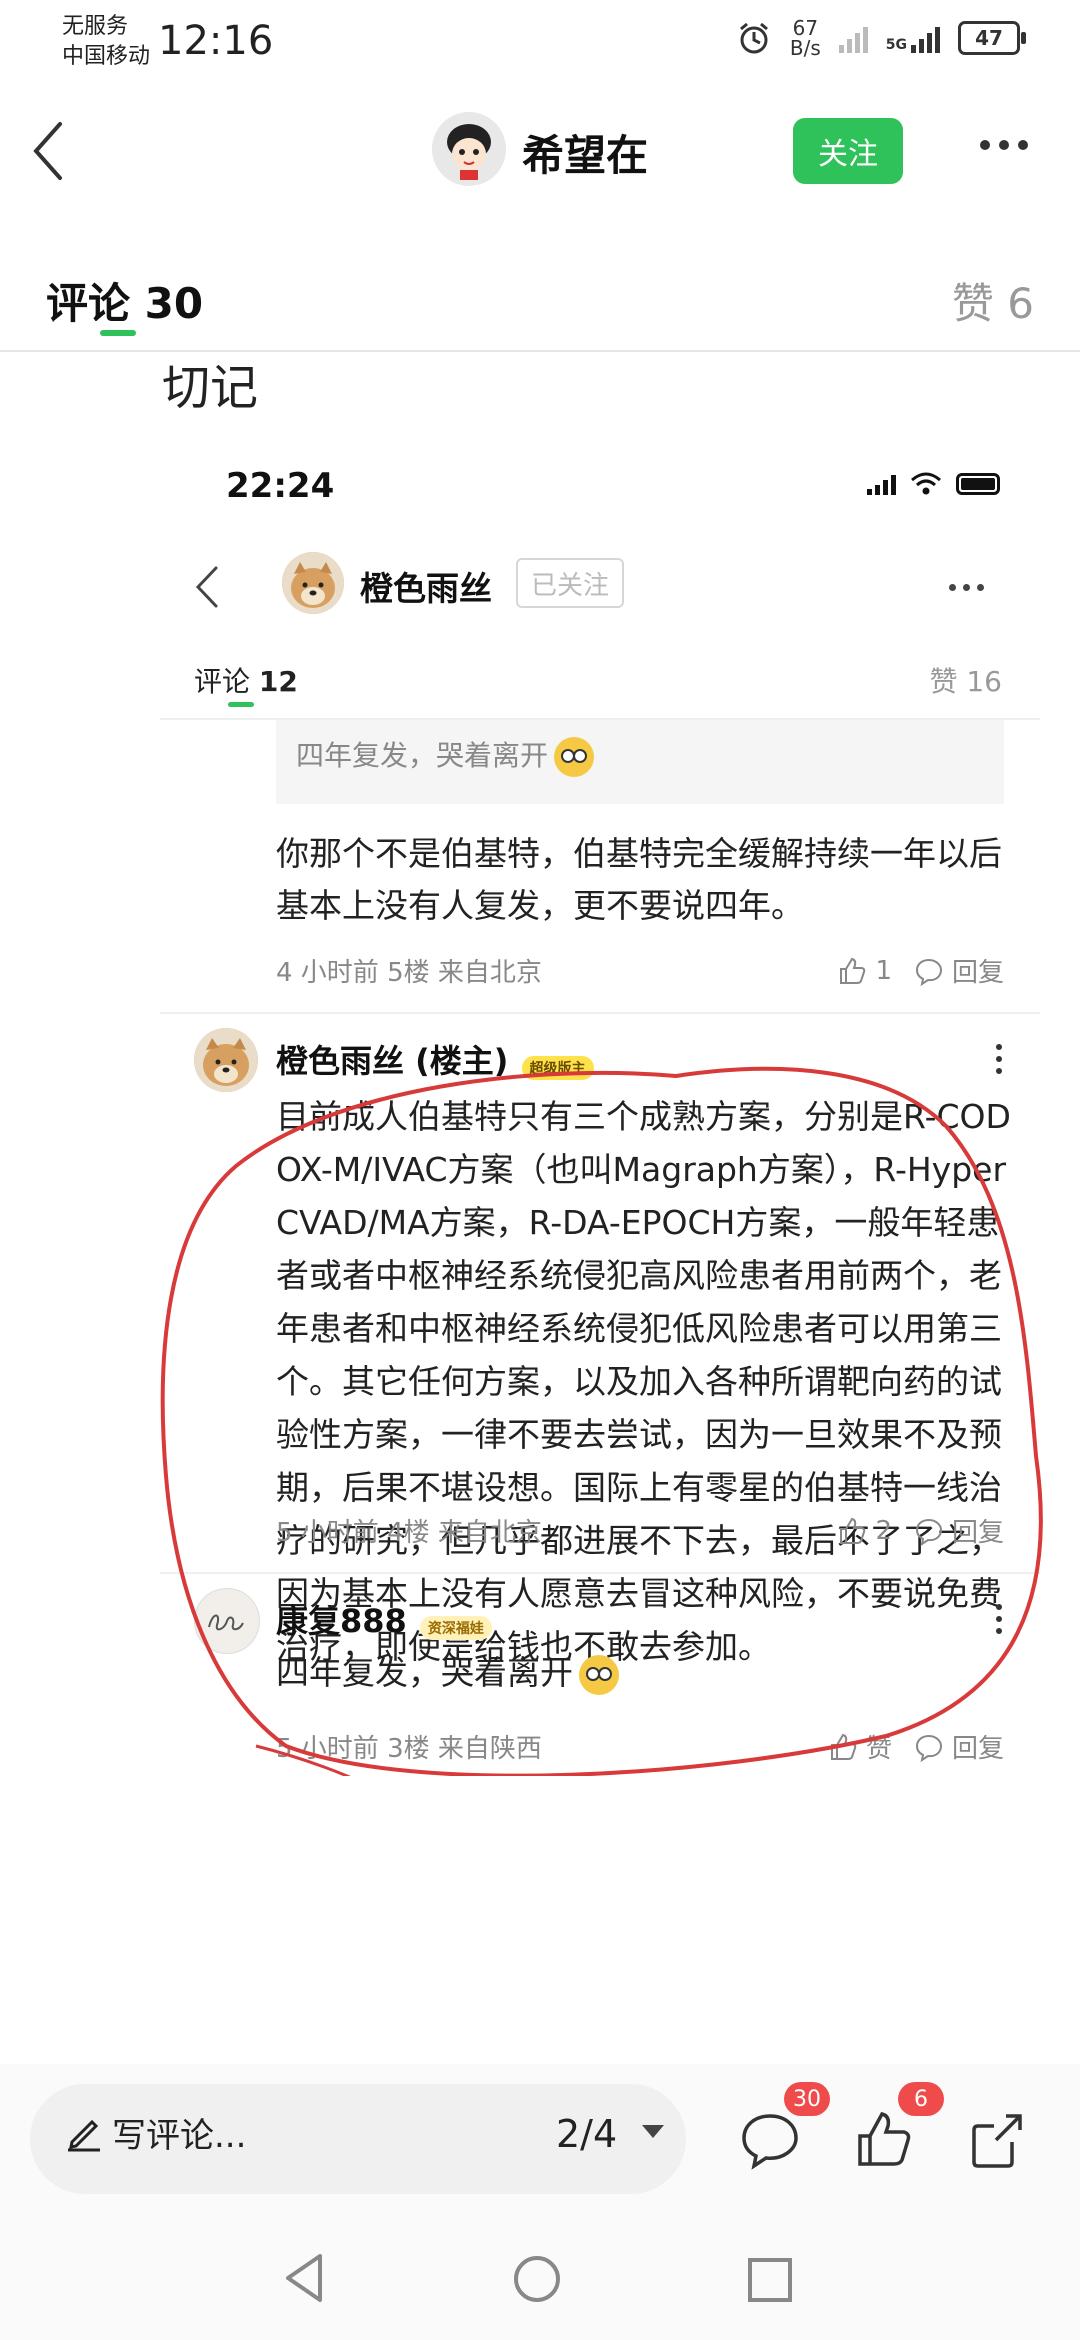 The width and height of the screenshot is (1080, 2340). I want to click on embedded-status-icons, so click(933, 484).